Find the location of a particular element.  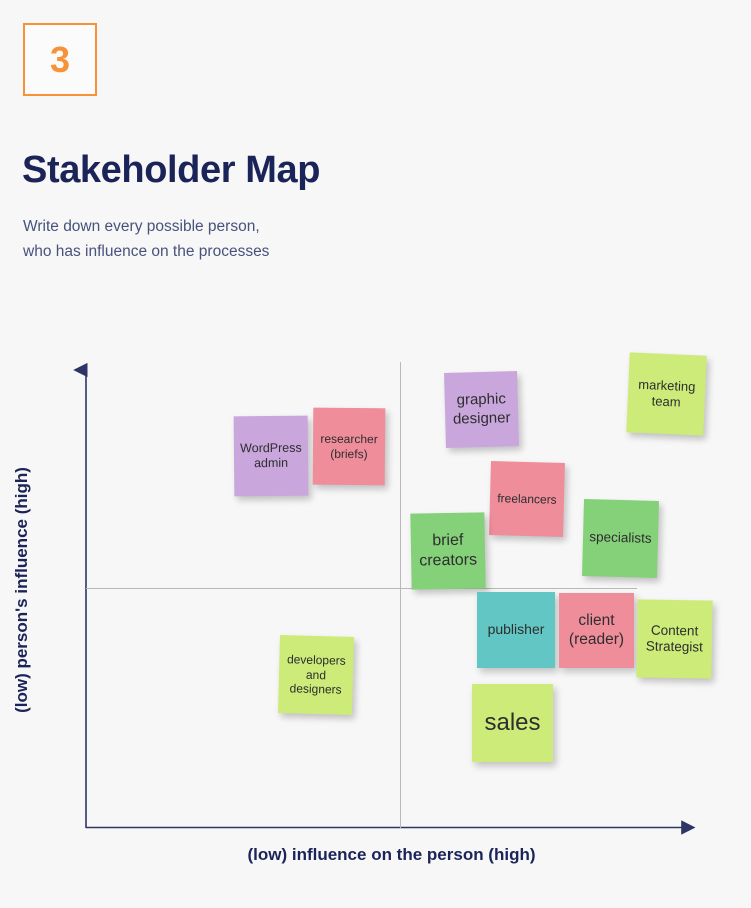

sticky-note-label: specialists is located at coordinates (620, 538).